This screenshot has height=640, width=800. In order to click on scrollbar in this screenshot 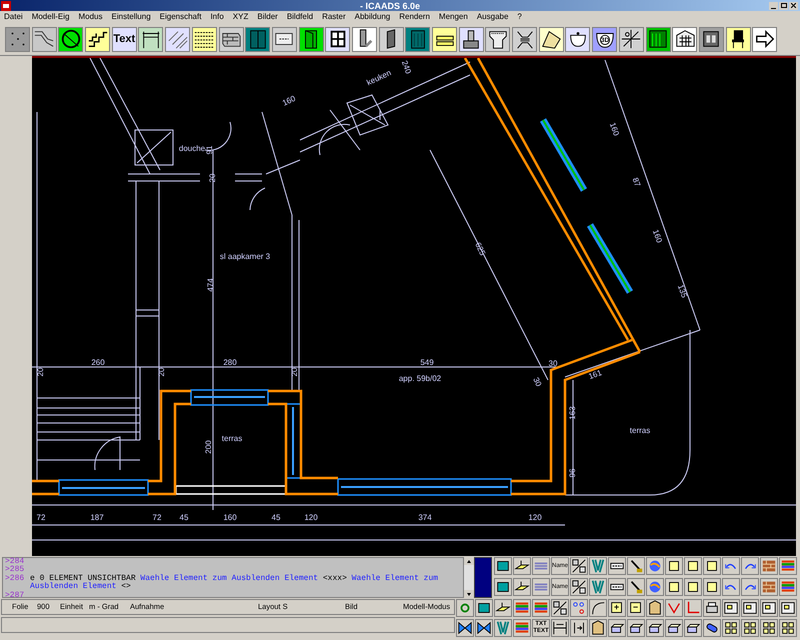, I will do `click(469, 577)`.